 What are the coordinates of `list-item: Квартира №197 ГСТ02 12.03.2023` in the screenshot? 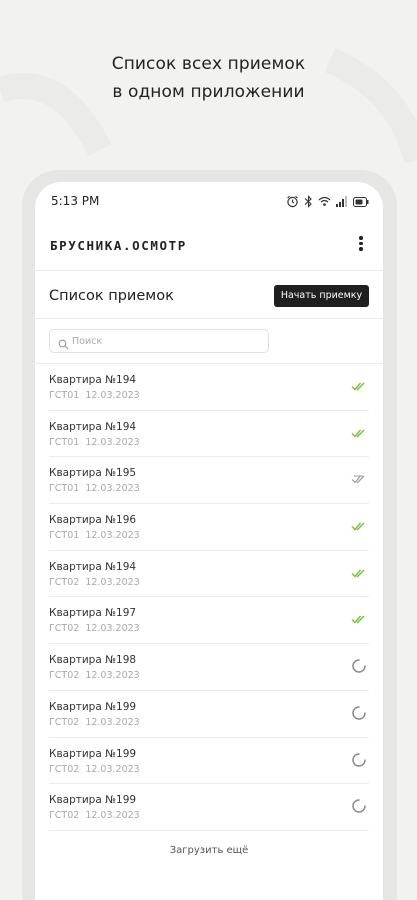 It's located at (209, 621).